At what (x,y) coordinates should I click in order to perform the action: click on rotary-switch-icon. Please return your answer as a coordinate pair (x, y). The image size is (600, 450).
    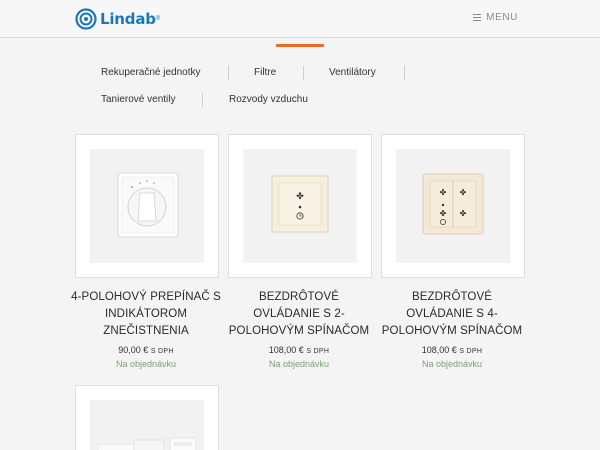
    Looking at the image, I should click on (147, 206).